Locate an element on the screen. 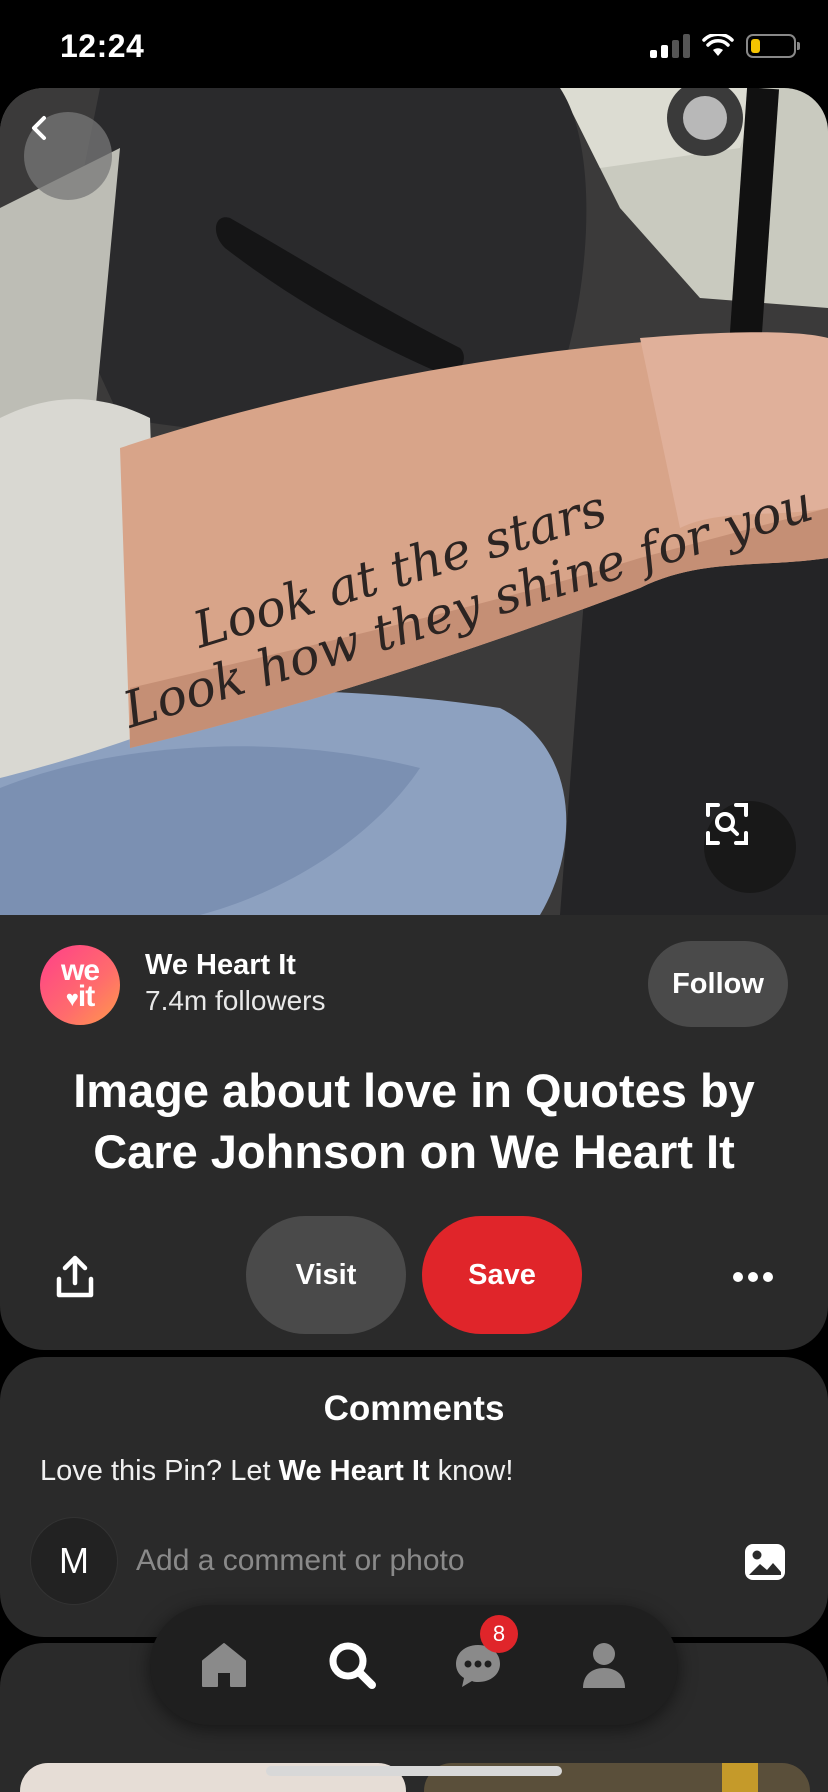 This screenshot has width=828, height=1792. comments-title: Comments is located at coordinates (414, 1408).